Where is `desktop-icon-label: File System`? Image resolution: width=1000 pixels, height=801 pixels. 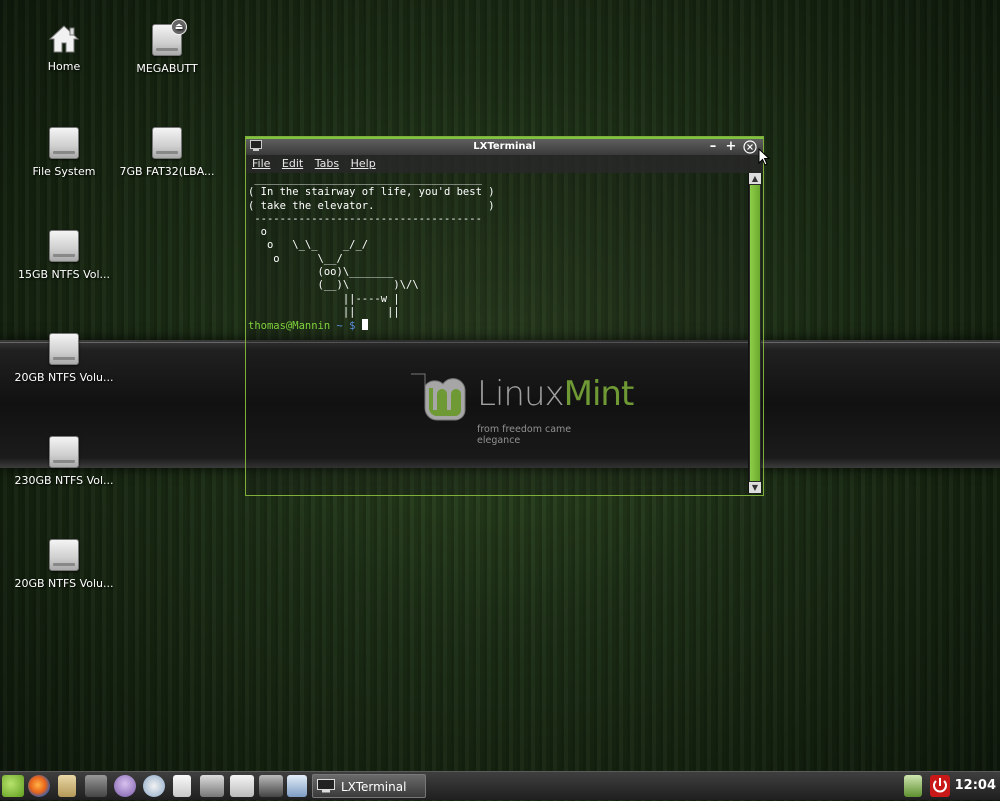 desktop-icon-label: File System is located at coordinates (64, 171).